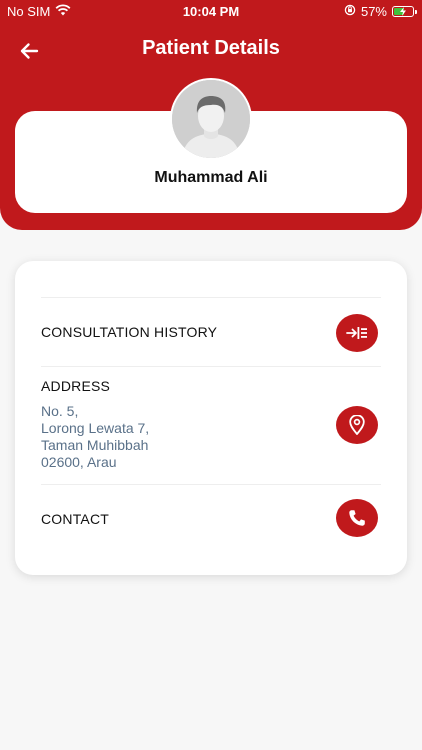  I want to click on battery-percent: 57%, so click(373, 11).